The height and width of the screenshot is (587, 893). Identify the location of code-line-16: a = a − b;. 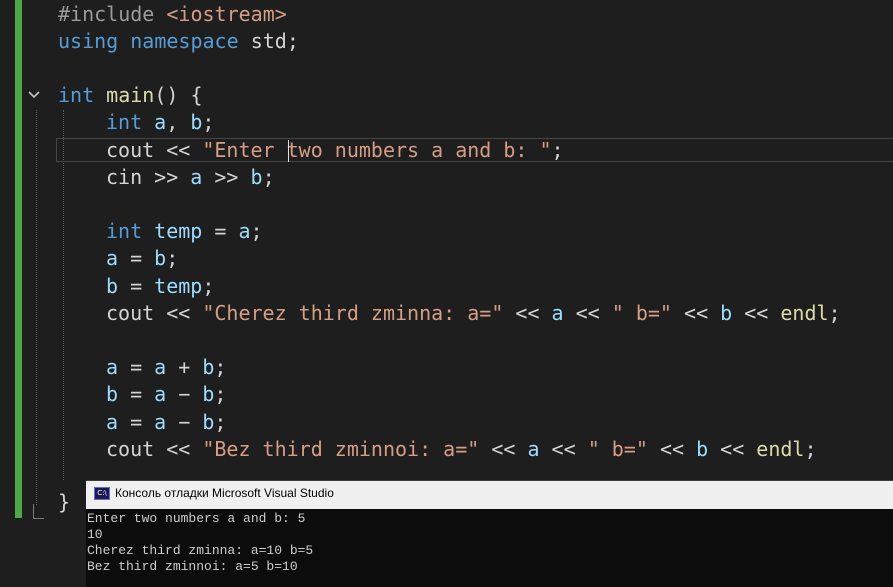
(166, 422).